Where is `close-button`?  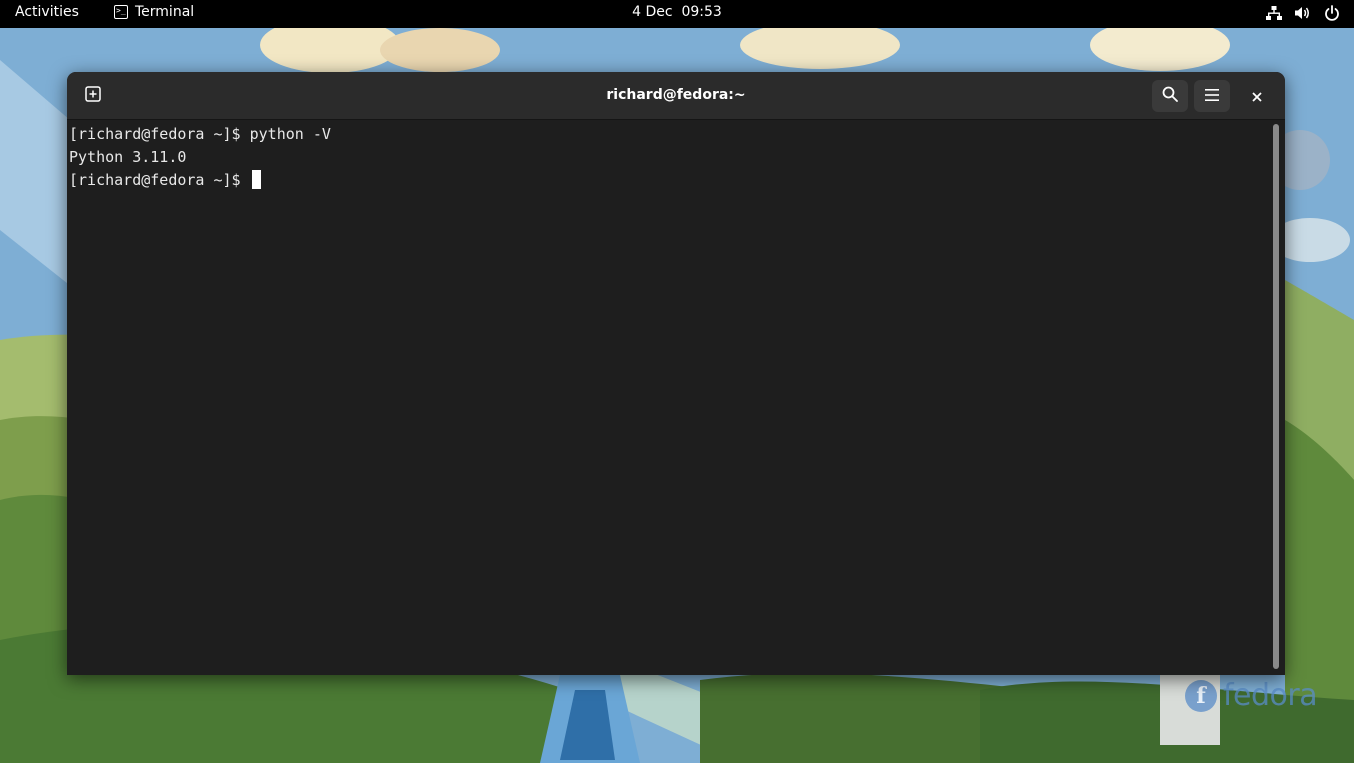 close-button is located at coordinates (1257, 96).